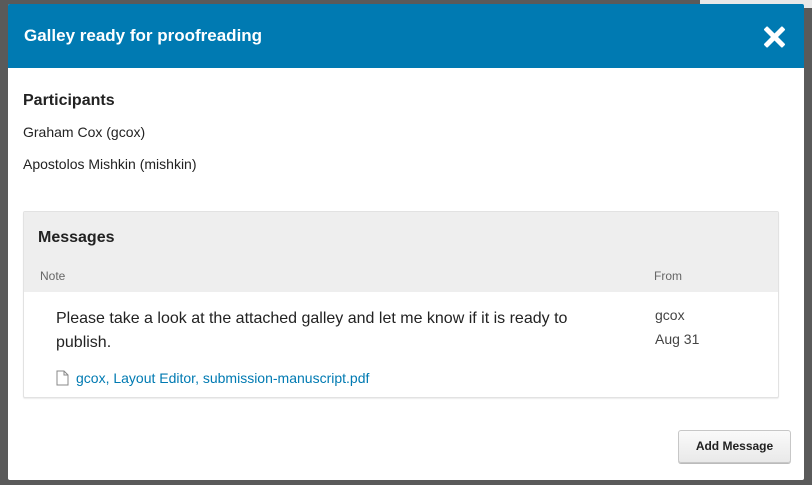 This screenshot has width=812, height=485. Describe the element at coordinates (734, 446) in the screenshot. I see `add-message-button: Add Message` at that location.